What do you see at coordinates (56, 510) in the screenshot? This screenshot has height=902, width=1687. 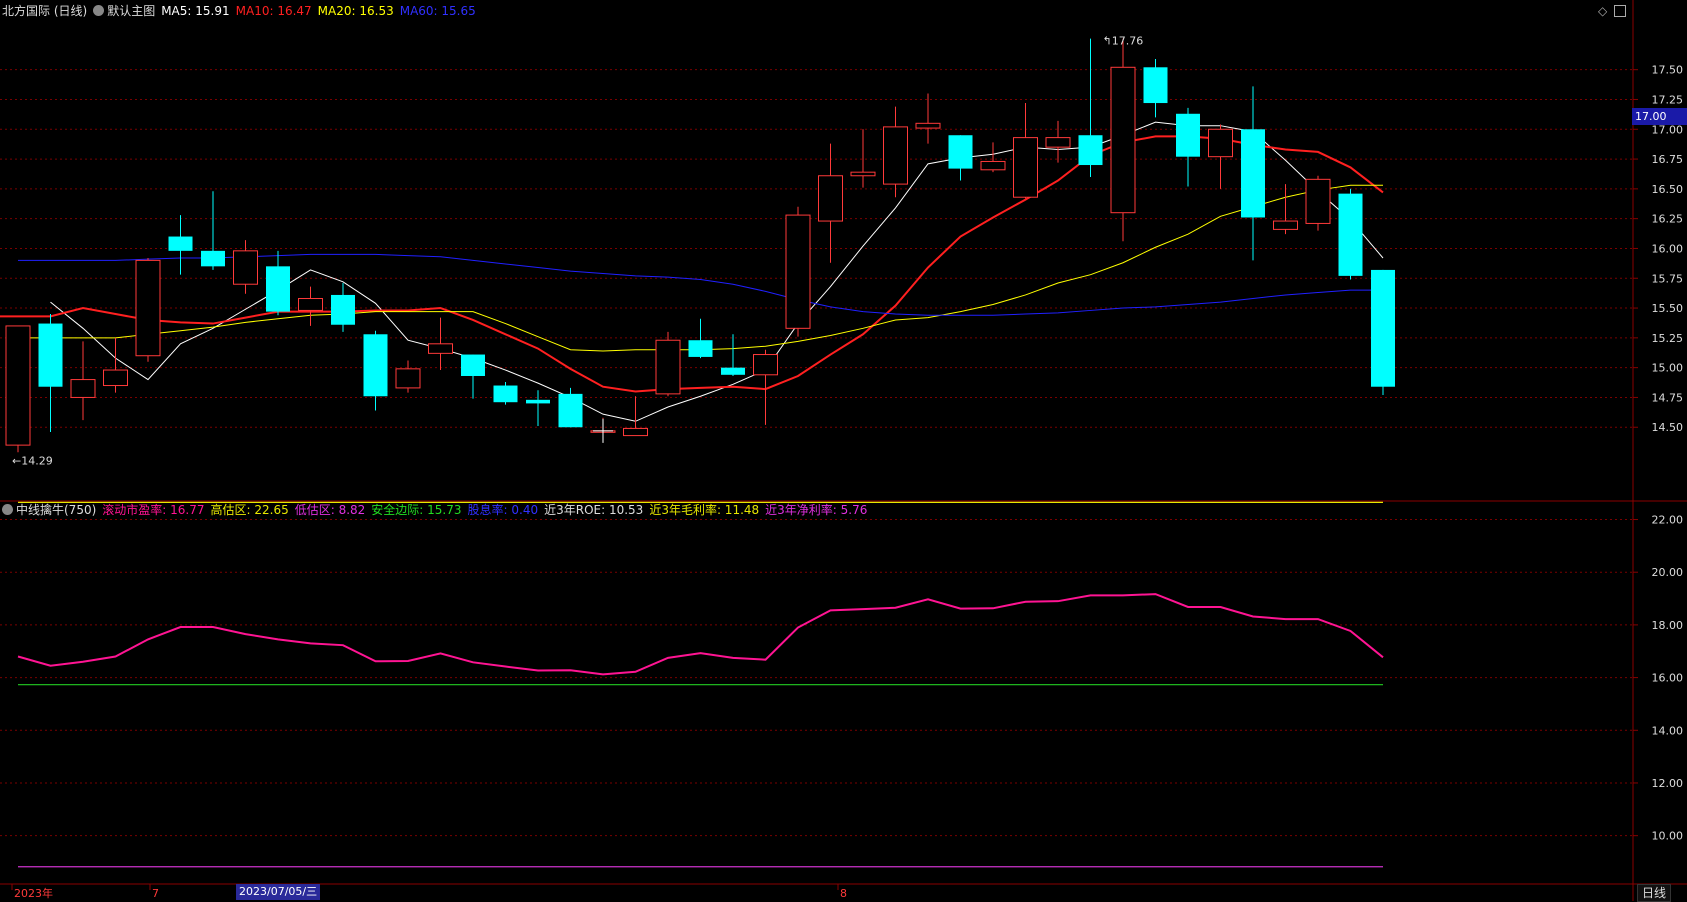 I see `indicator-title: 中线擒牛(750)` at bounding box center [56, 510].